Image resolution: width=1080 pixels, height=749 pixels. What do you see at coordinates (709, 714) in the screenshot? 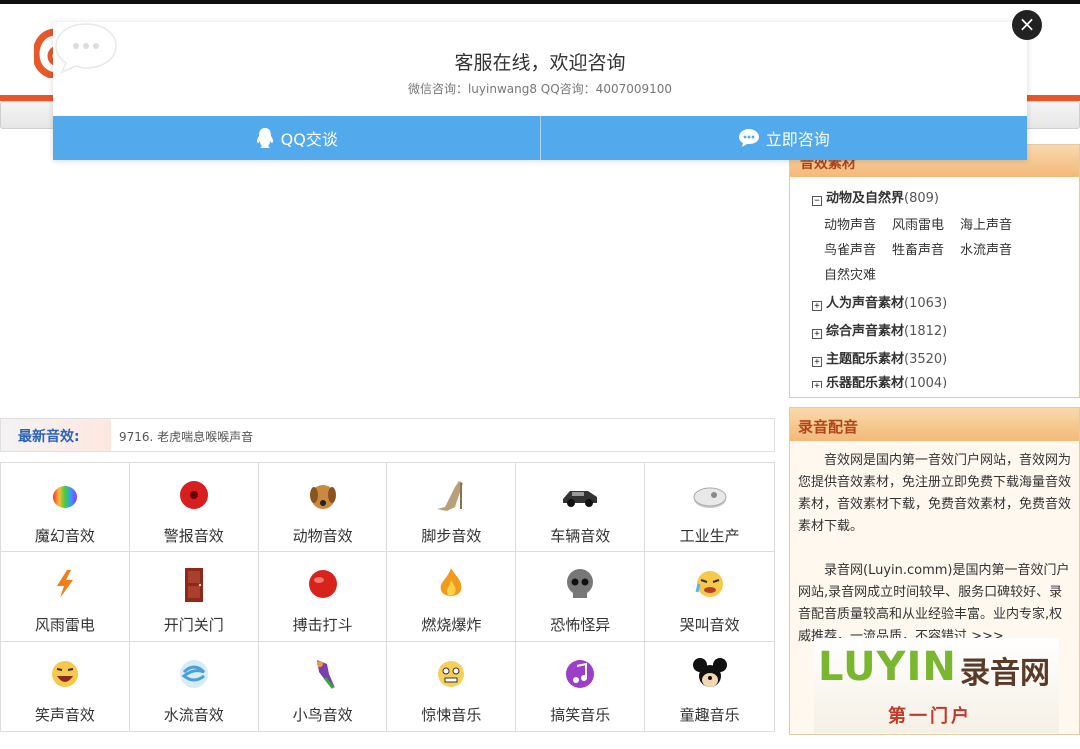
I see `category-label: 童趣音乐` at bounding box center [709, 714].